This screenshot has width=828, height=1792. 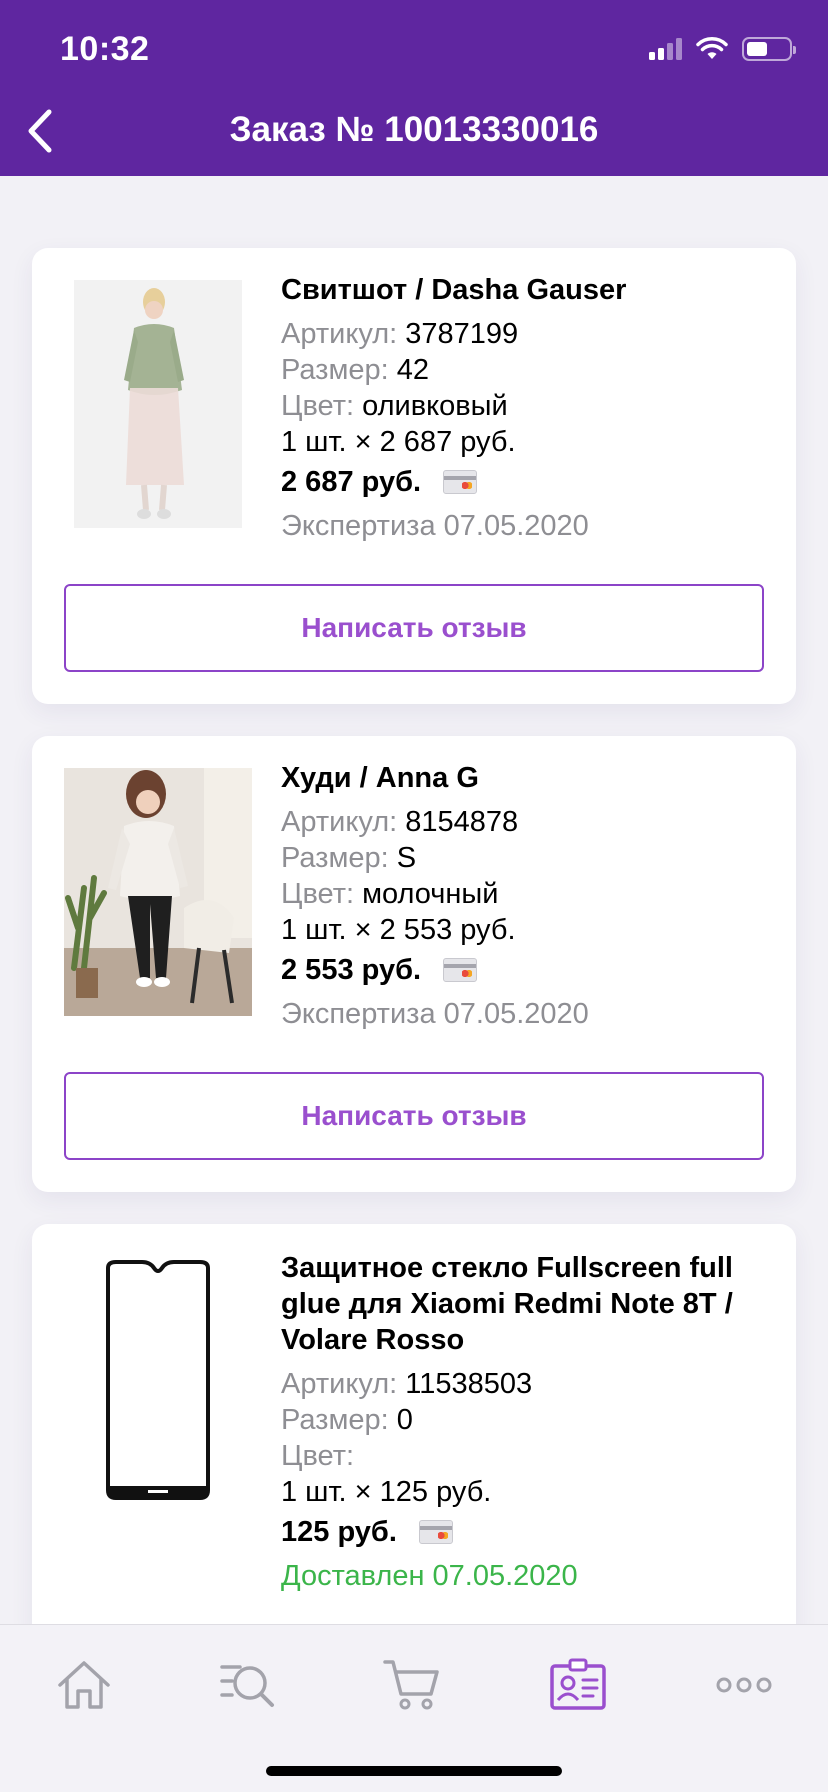 I want to click on sweatshirt-photo, so click(x=158, y=404).